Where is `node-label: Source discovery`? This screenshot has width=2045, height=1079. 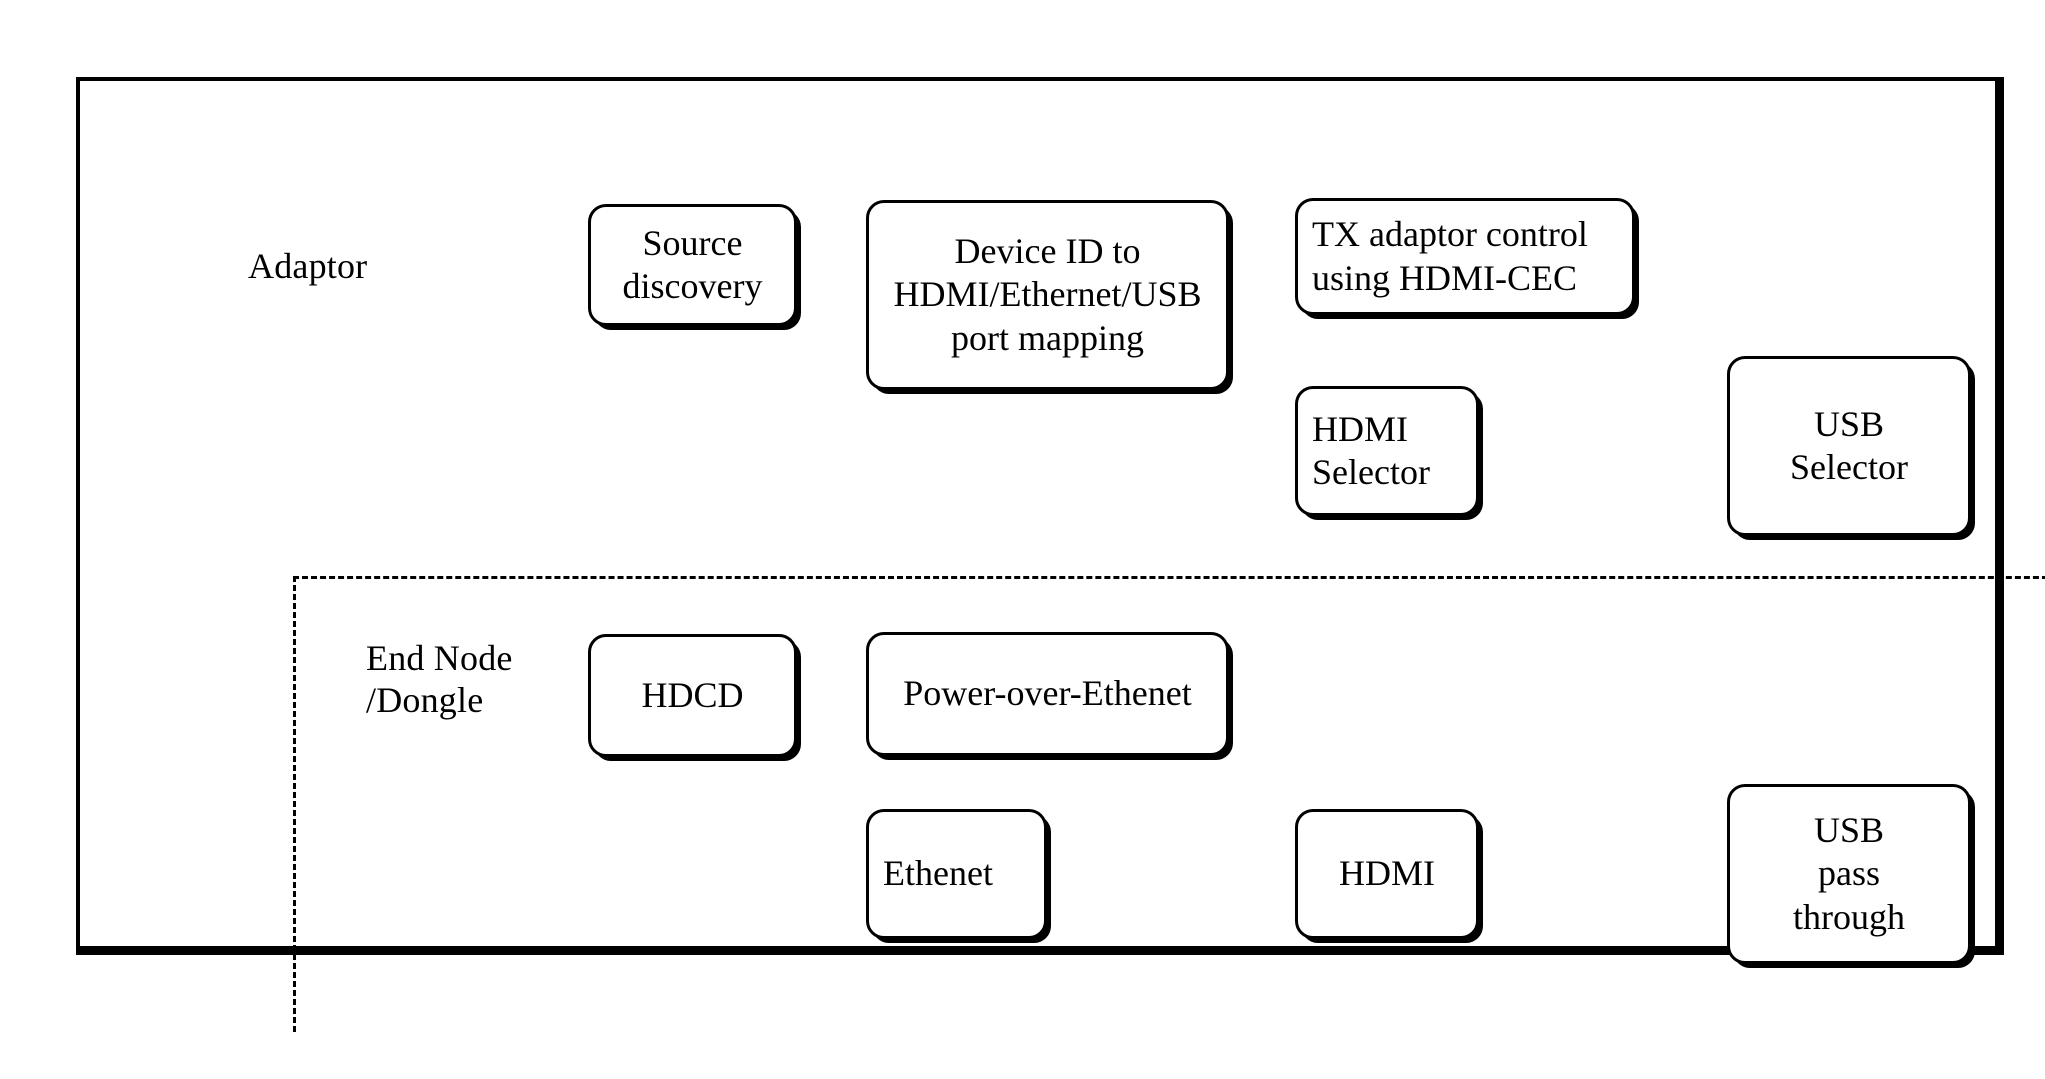 node-label: Source discovery is located at coordinates (692, 264).